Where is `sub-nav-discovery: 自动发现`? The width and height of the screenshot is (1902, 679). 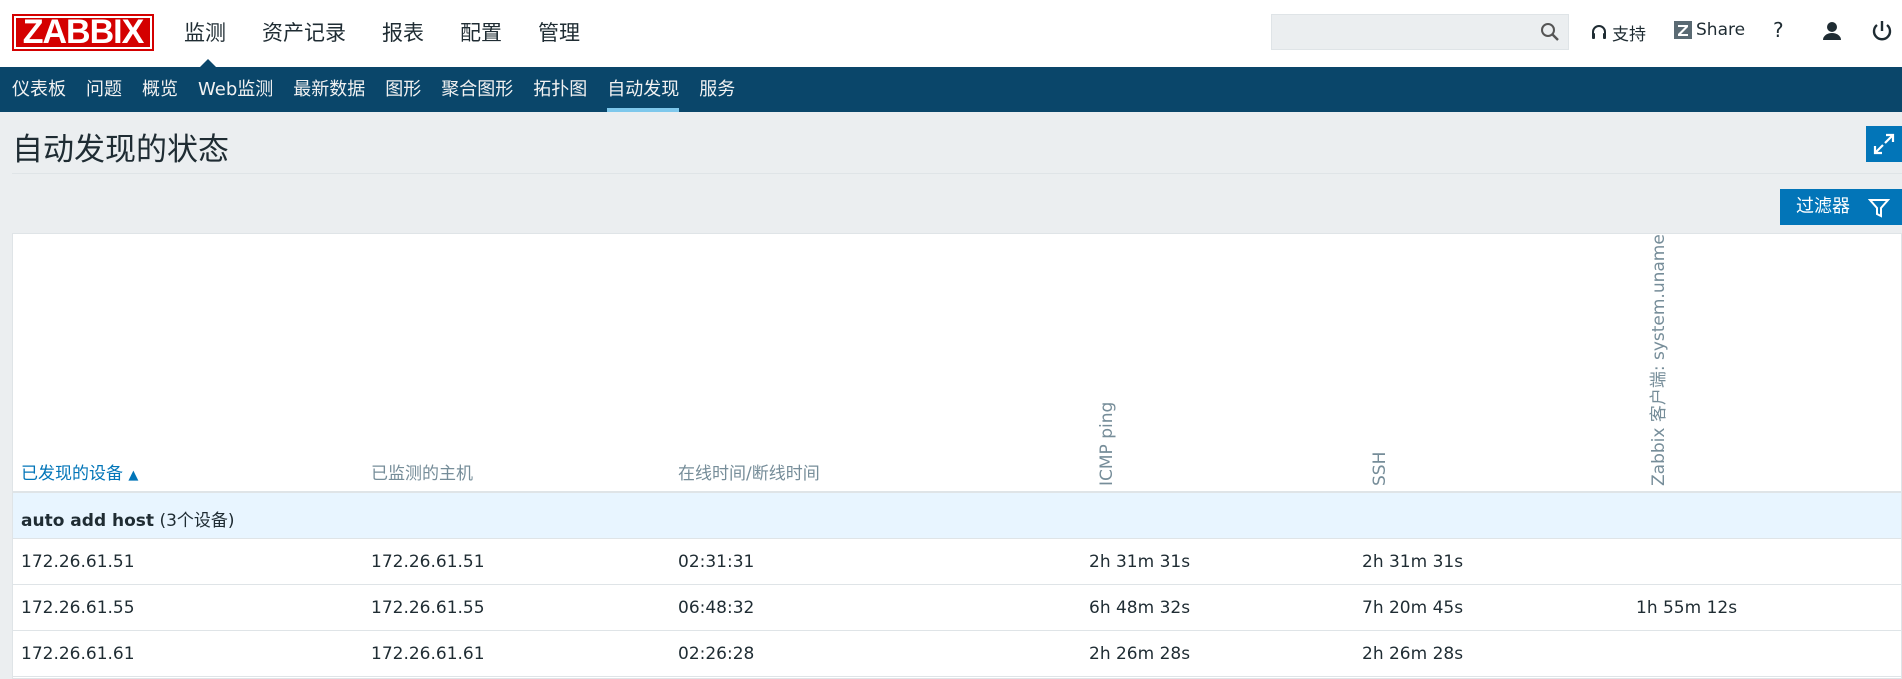
sub-nav-discovery: 自动发现 is located at coordinates (643, 89).